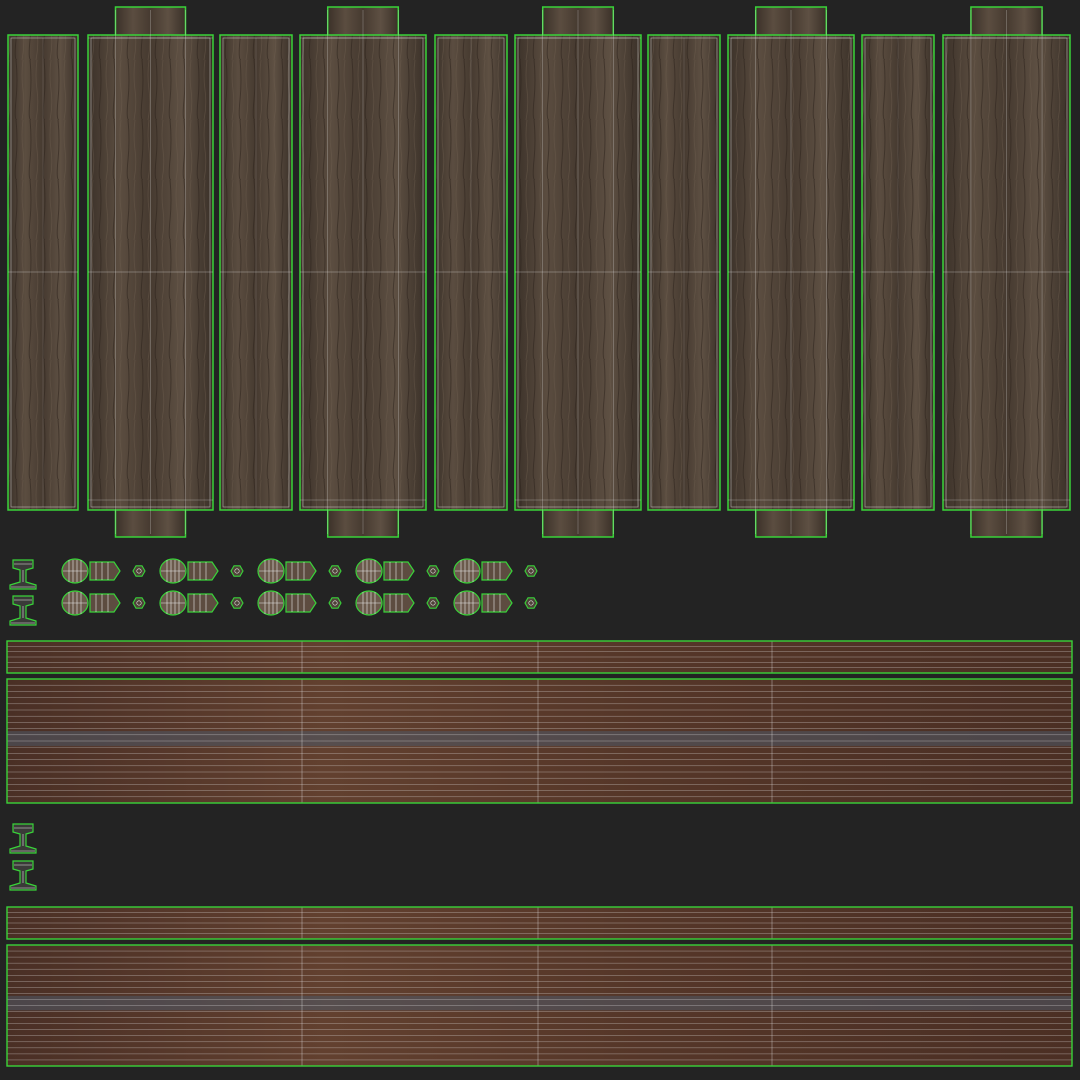 This screenshot has width=1080, height=1080. What do you see at coordinates (299, 587) in the screenshot?
I see `bolt-islands` at bounding box center [299, 587].